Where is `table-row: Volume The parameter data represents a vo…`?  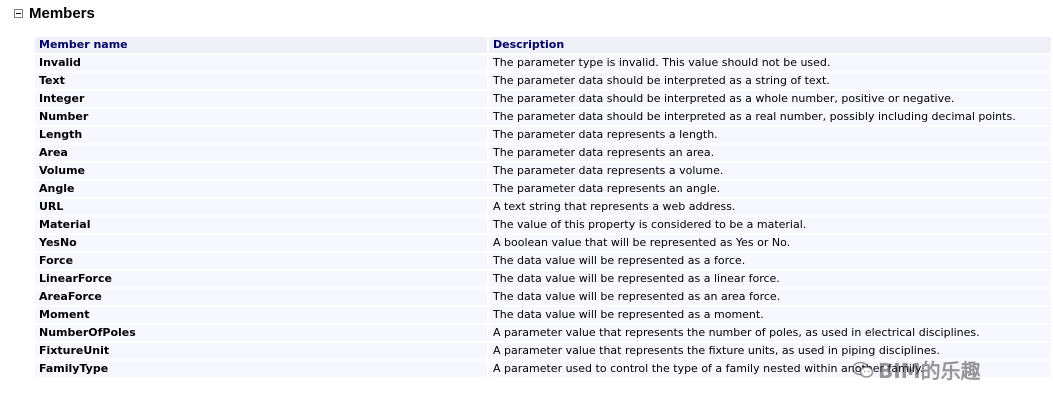
table-row: Volume The parameter data represents a vo… is located at coordinates (543, 171).